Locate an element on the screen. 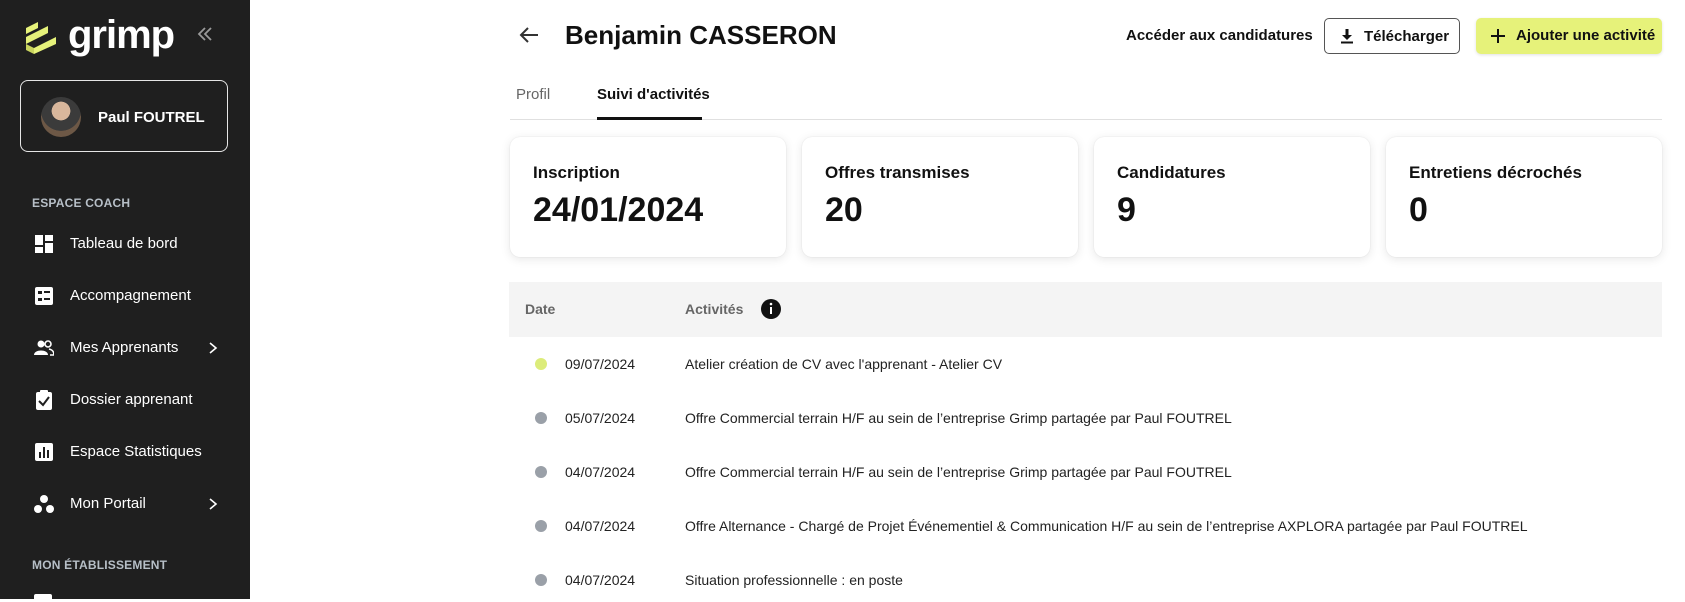  sidebar-item-mon-portail: Mon Portail is located at coordinates (125, 504).